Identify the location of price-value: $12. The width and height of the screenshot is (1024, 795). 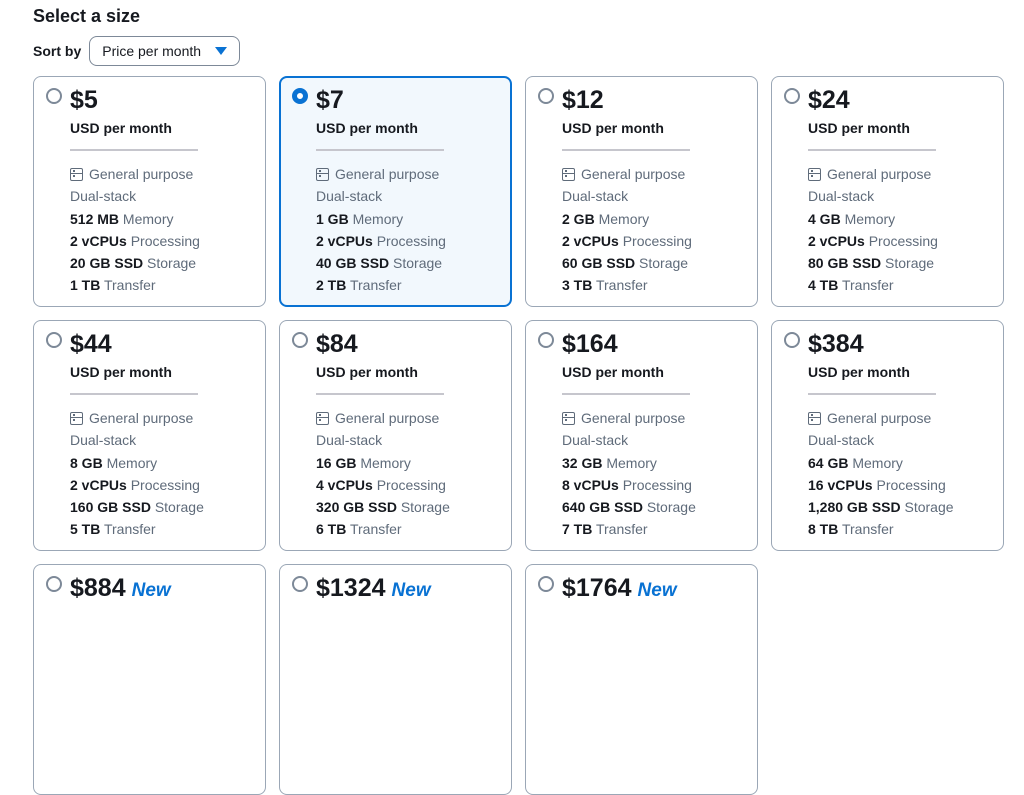
(583, 100).